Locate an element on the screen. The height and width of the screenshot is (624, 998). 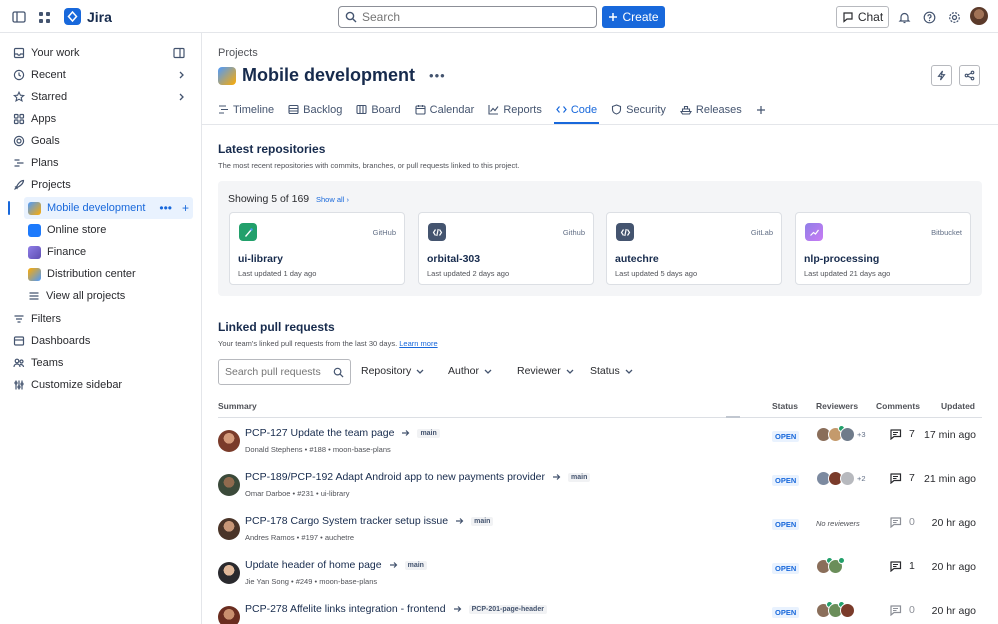
sidebar-item-apps: Apps is located at coordinates (101, 119).